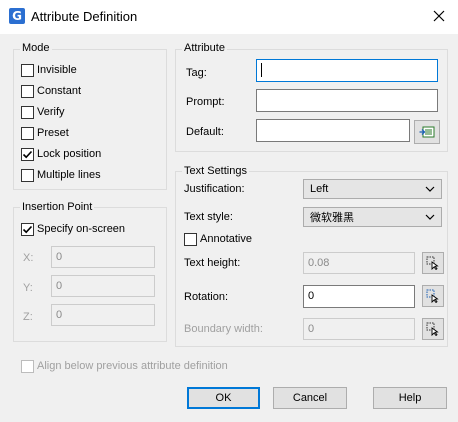  I want to click on constant-checkbox: Constant, so click(51, 91).